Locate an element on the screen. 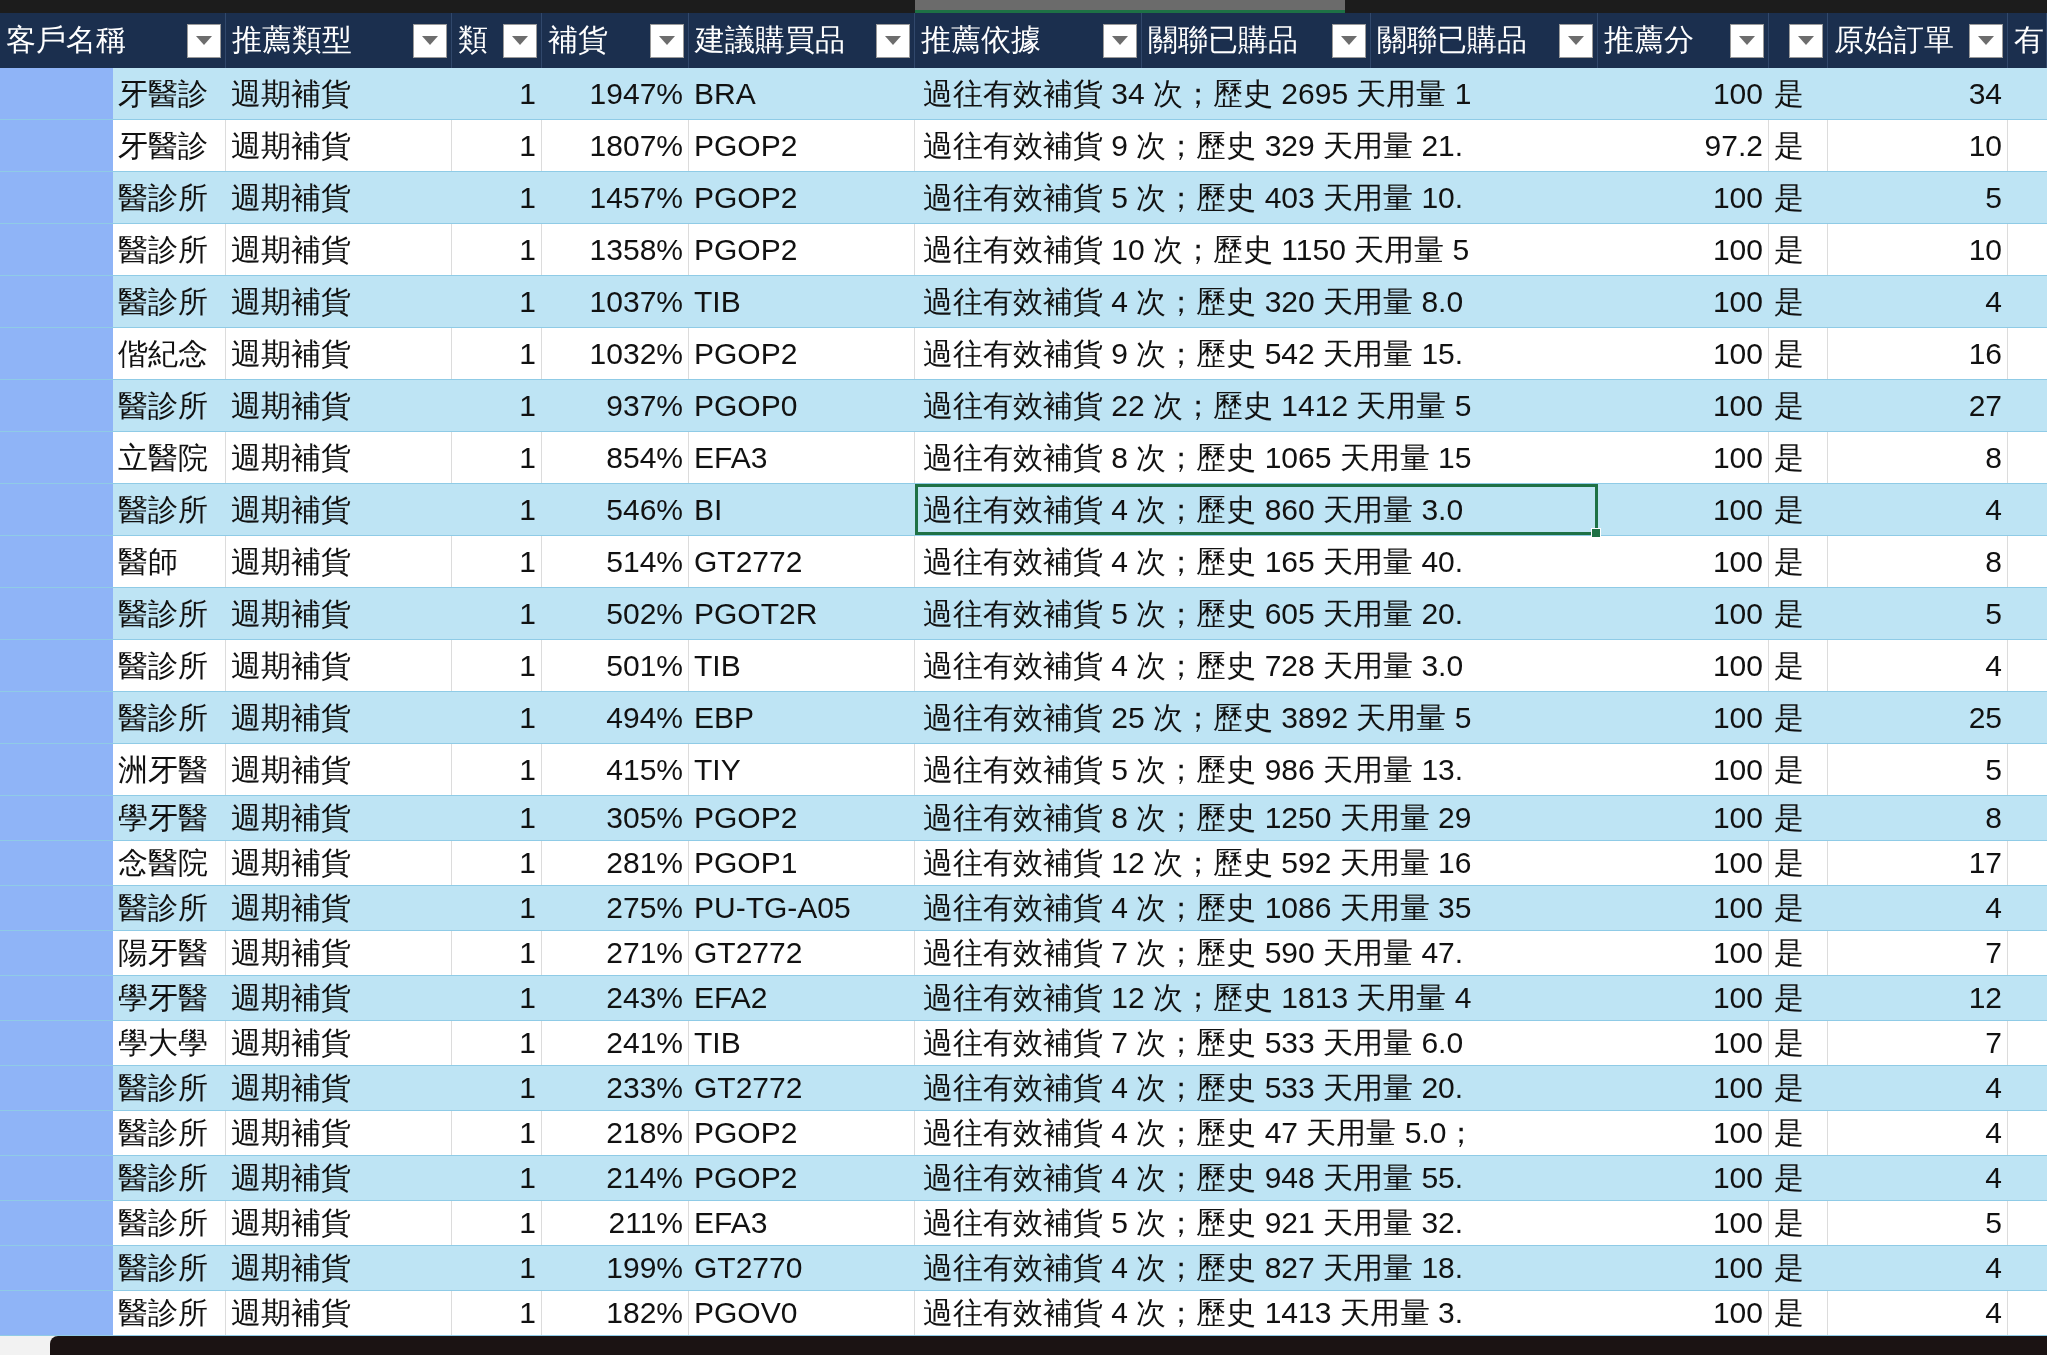  column-header: 推薦依據 is located at coordinates (981, 40).